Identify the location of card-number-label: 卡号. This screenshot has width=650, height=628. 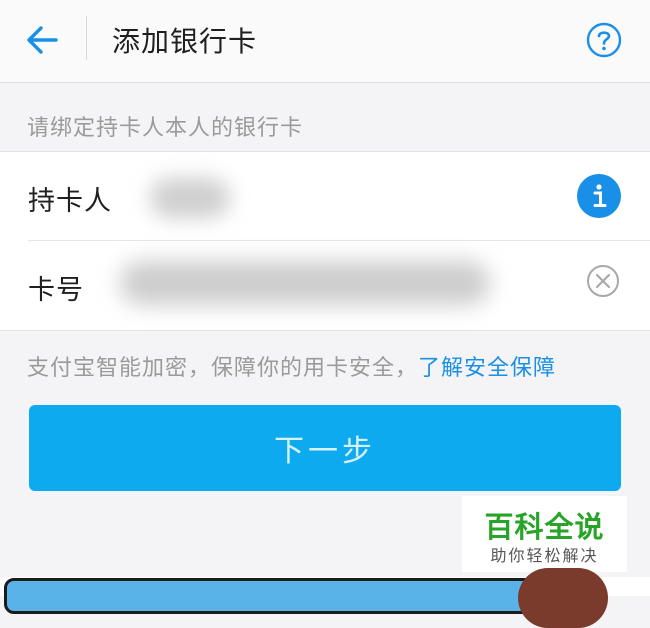
(56, 290).